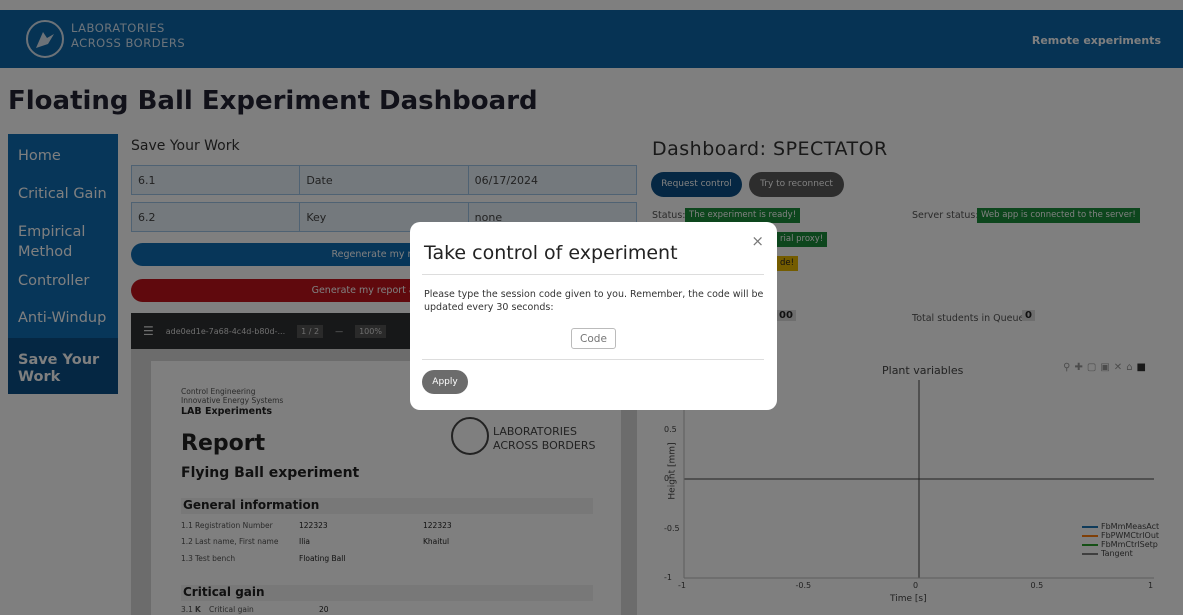  I want to click on apply-button: Apply, so click(445, 382).